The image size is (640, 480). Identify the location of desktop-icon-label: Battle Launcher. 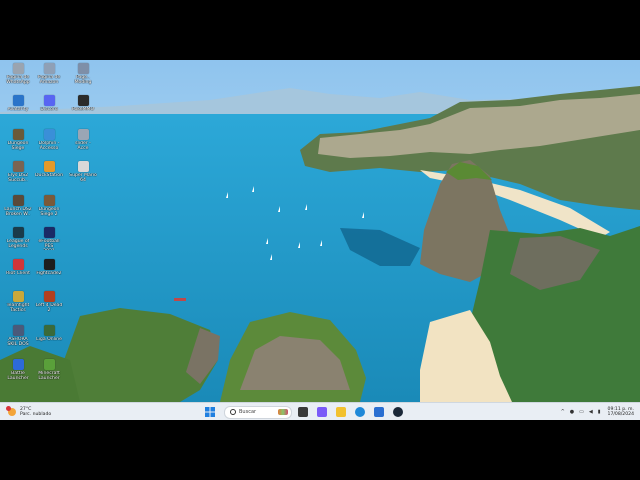
(18, 376).